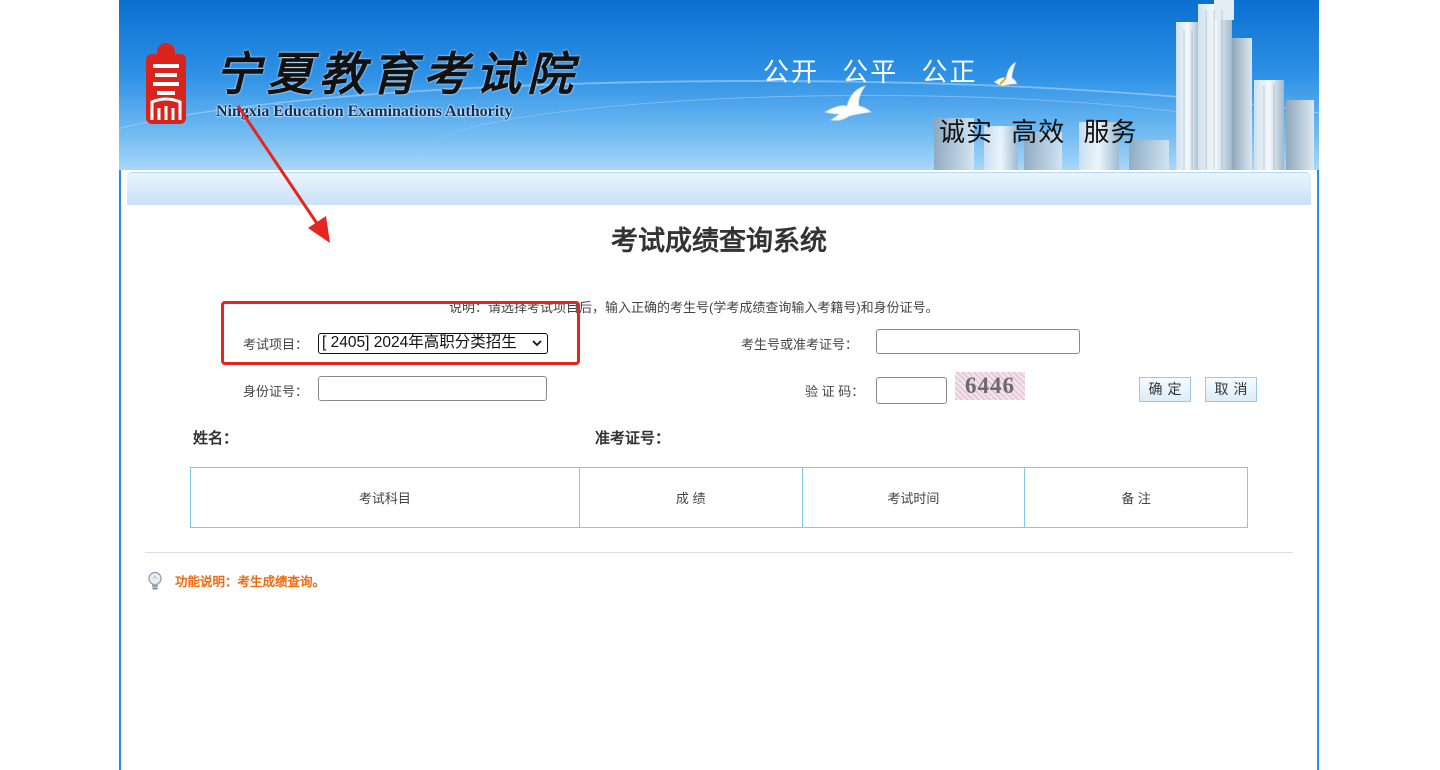 The image size is (1440, 770). What do you see at coordinates (216, 438) in the screenshot?
I see `name-label: 姓名：` at bounding box center [216, 438].